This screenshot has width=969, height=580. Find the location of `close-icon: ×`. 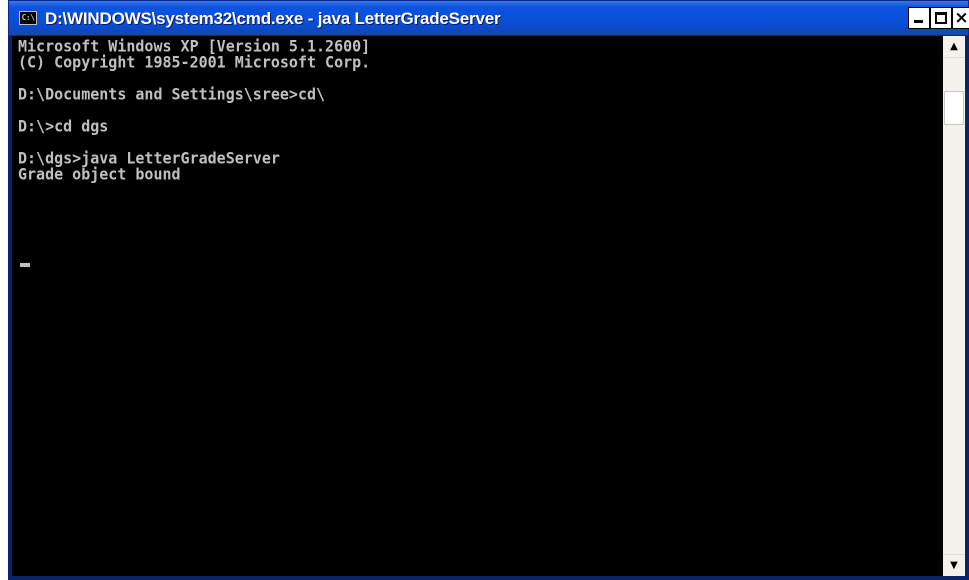

close-icon: × is located at coordinates (961, 18).